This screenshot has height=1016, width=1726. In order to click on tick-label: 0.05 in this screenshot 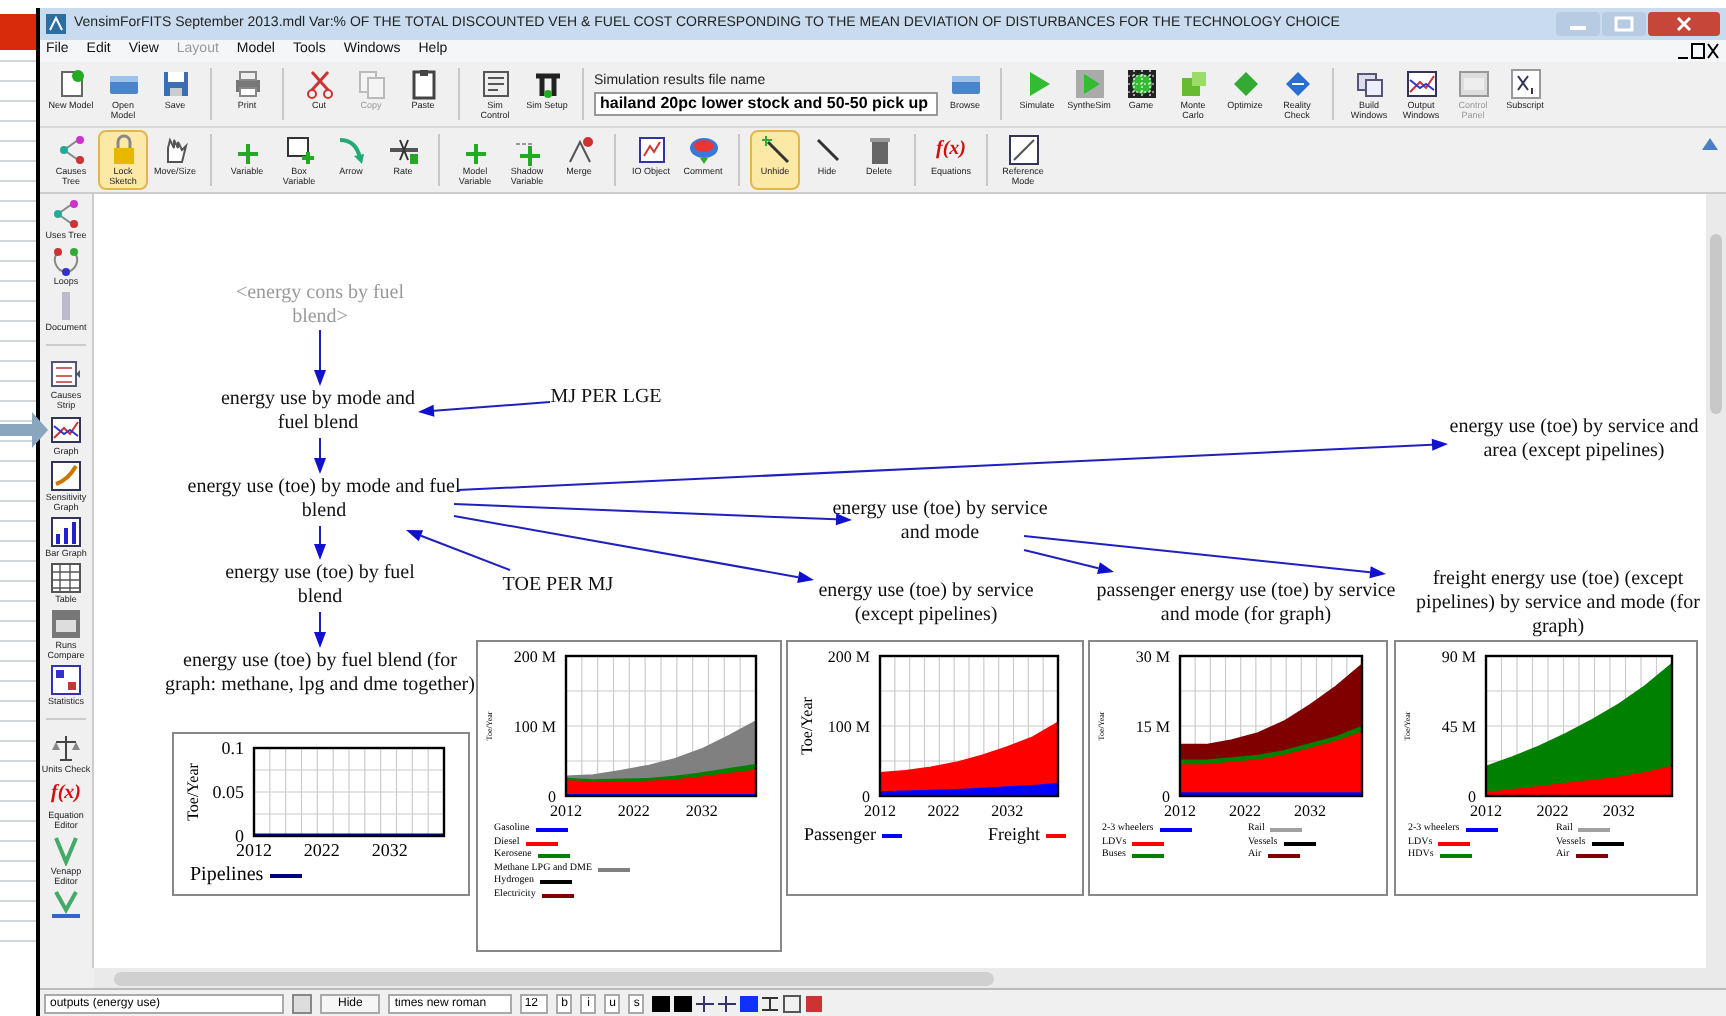, I will do `click(228, 792)`.